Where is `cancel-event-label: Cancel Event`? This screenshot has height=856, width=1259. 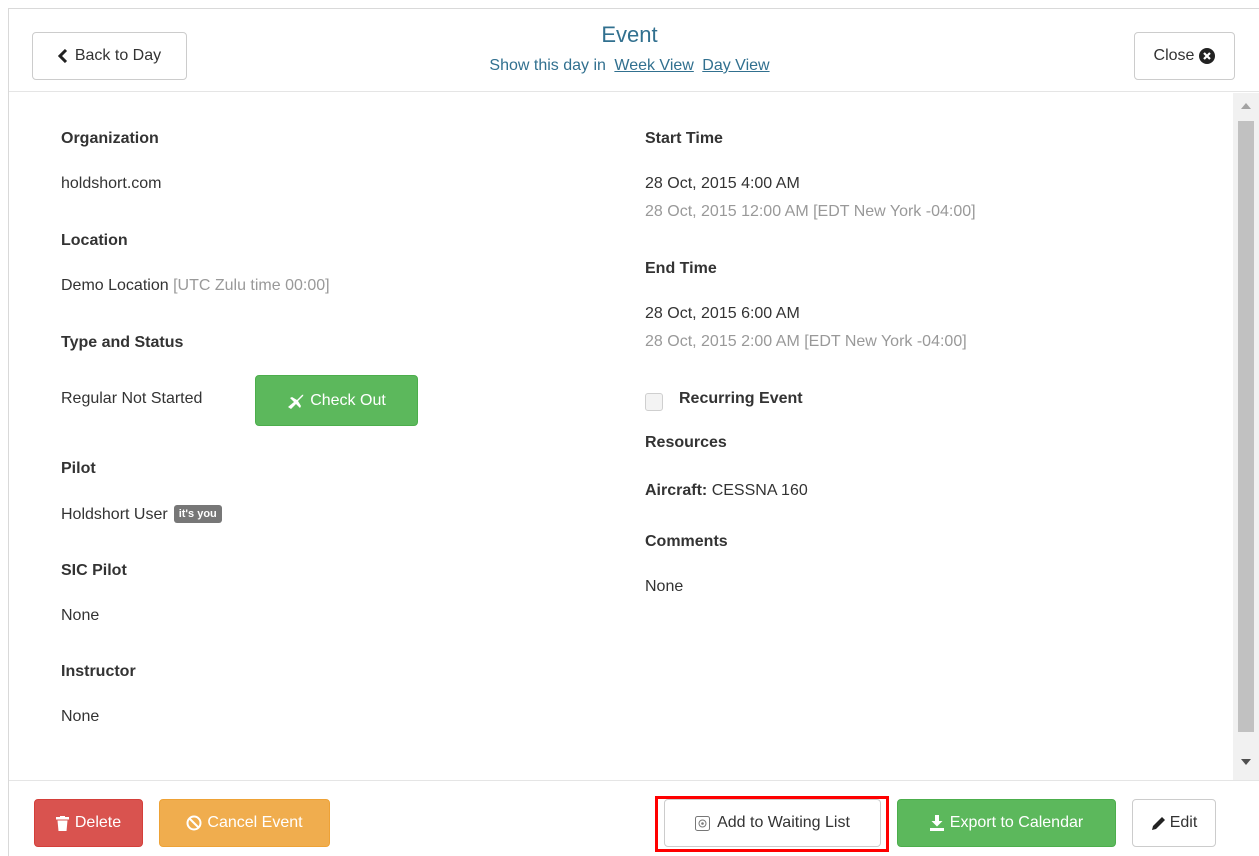 cancel-event-label: Cancel Event is located at coordinates (255, 822).